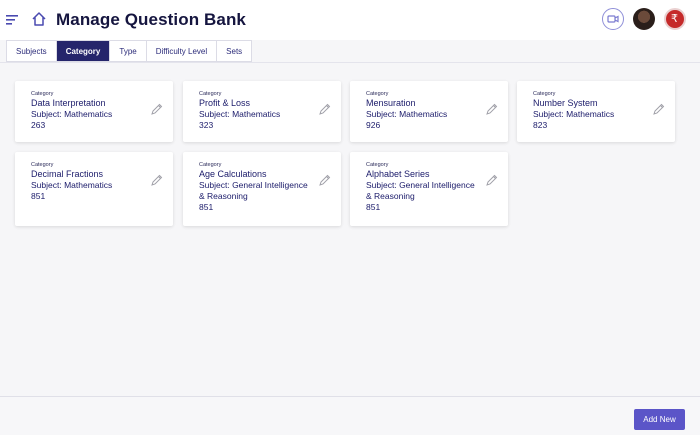  I want to click on card-count: 263, so click(38, 125).